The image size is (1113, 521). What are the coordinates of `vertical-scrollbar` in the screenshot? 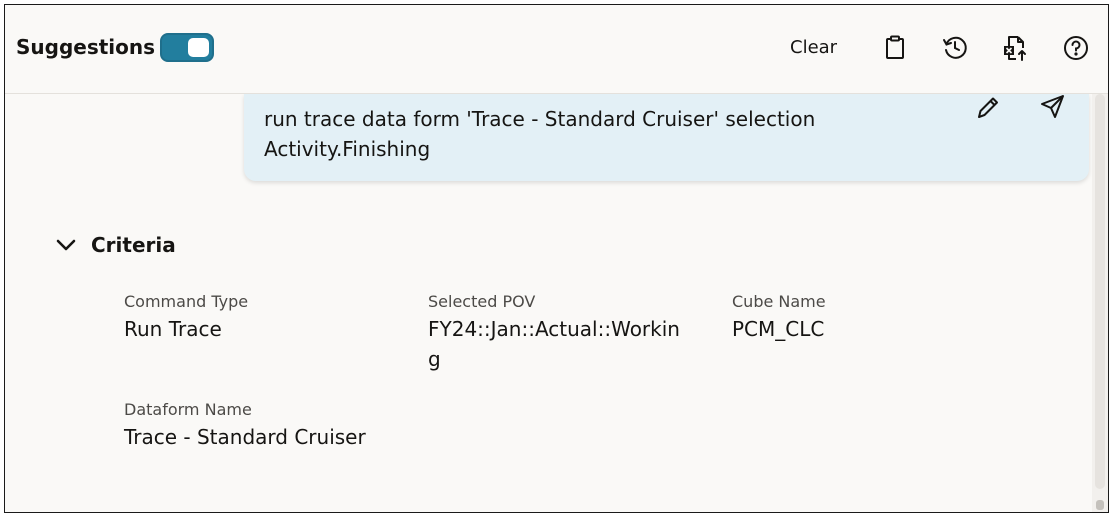 It's located at (1100, 303).